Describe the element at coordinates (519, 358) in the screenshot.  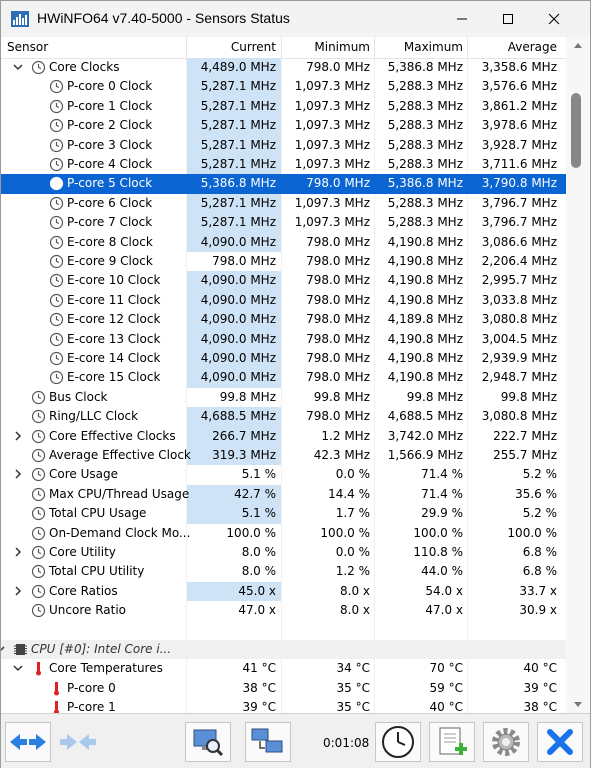
I see `average-value: 2,939.9 MHz` at that location.